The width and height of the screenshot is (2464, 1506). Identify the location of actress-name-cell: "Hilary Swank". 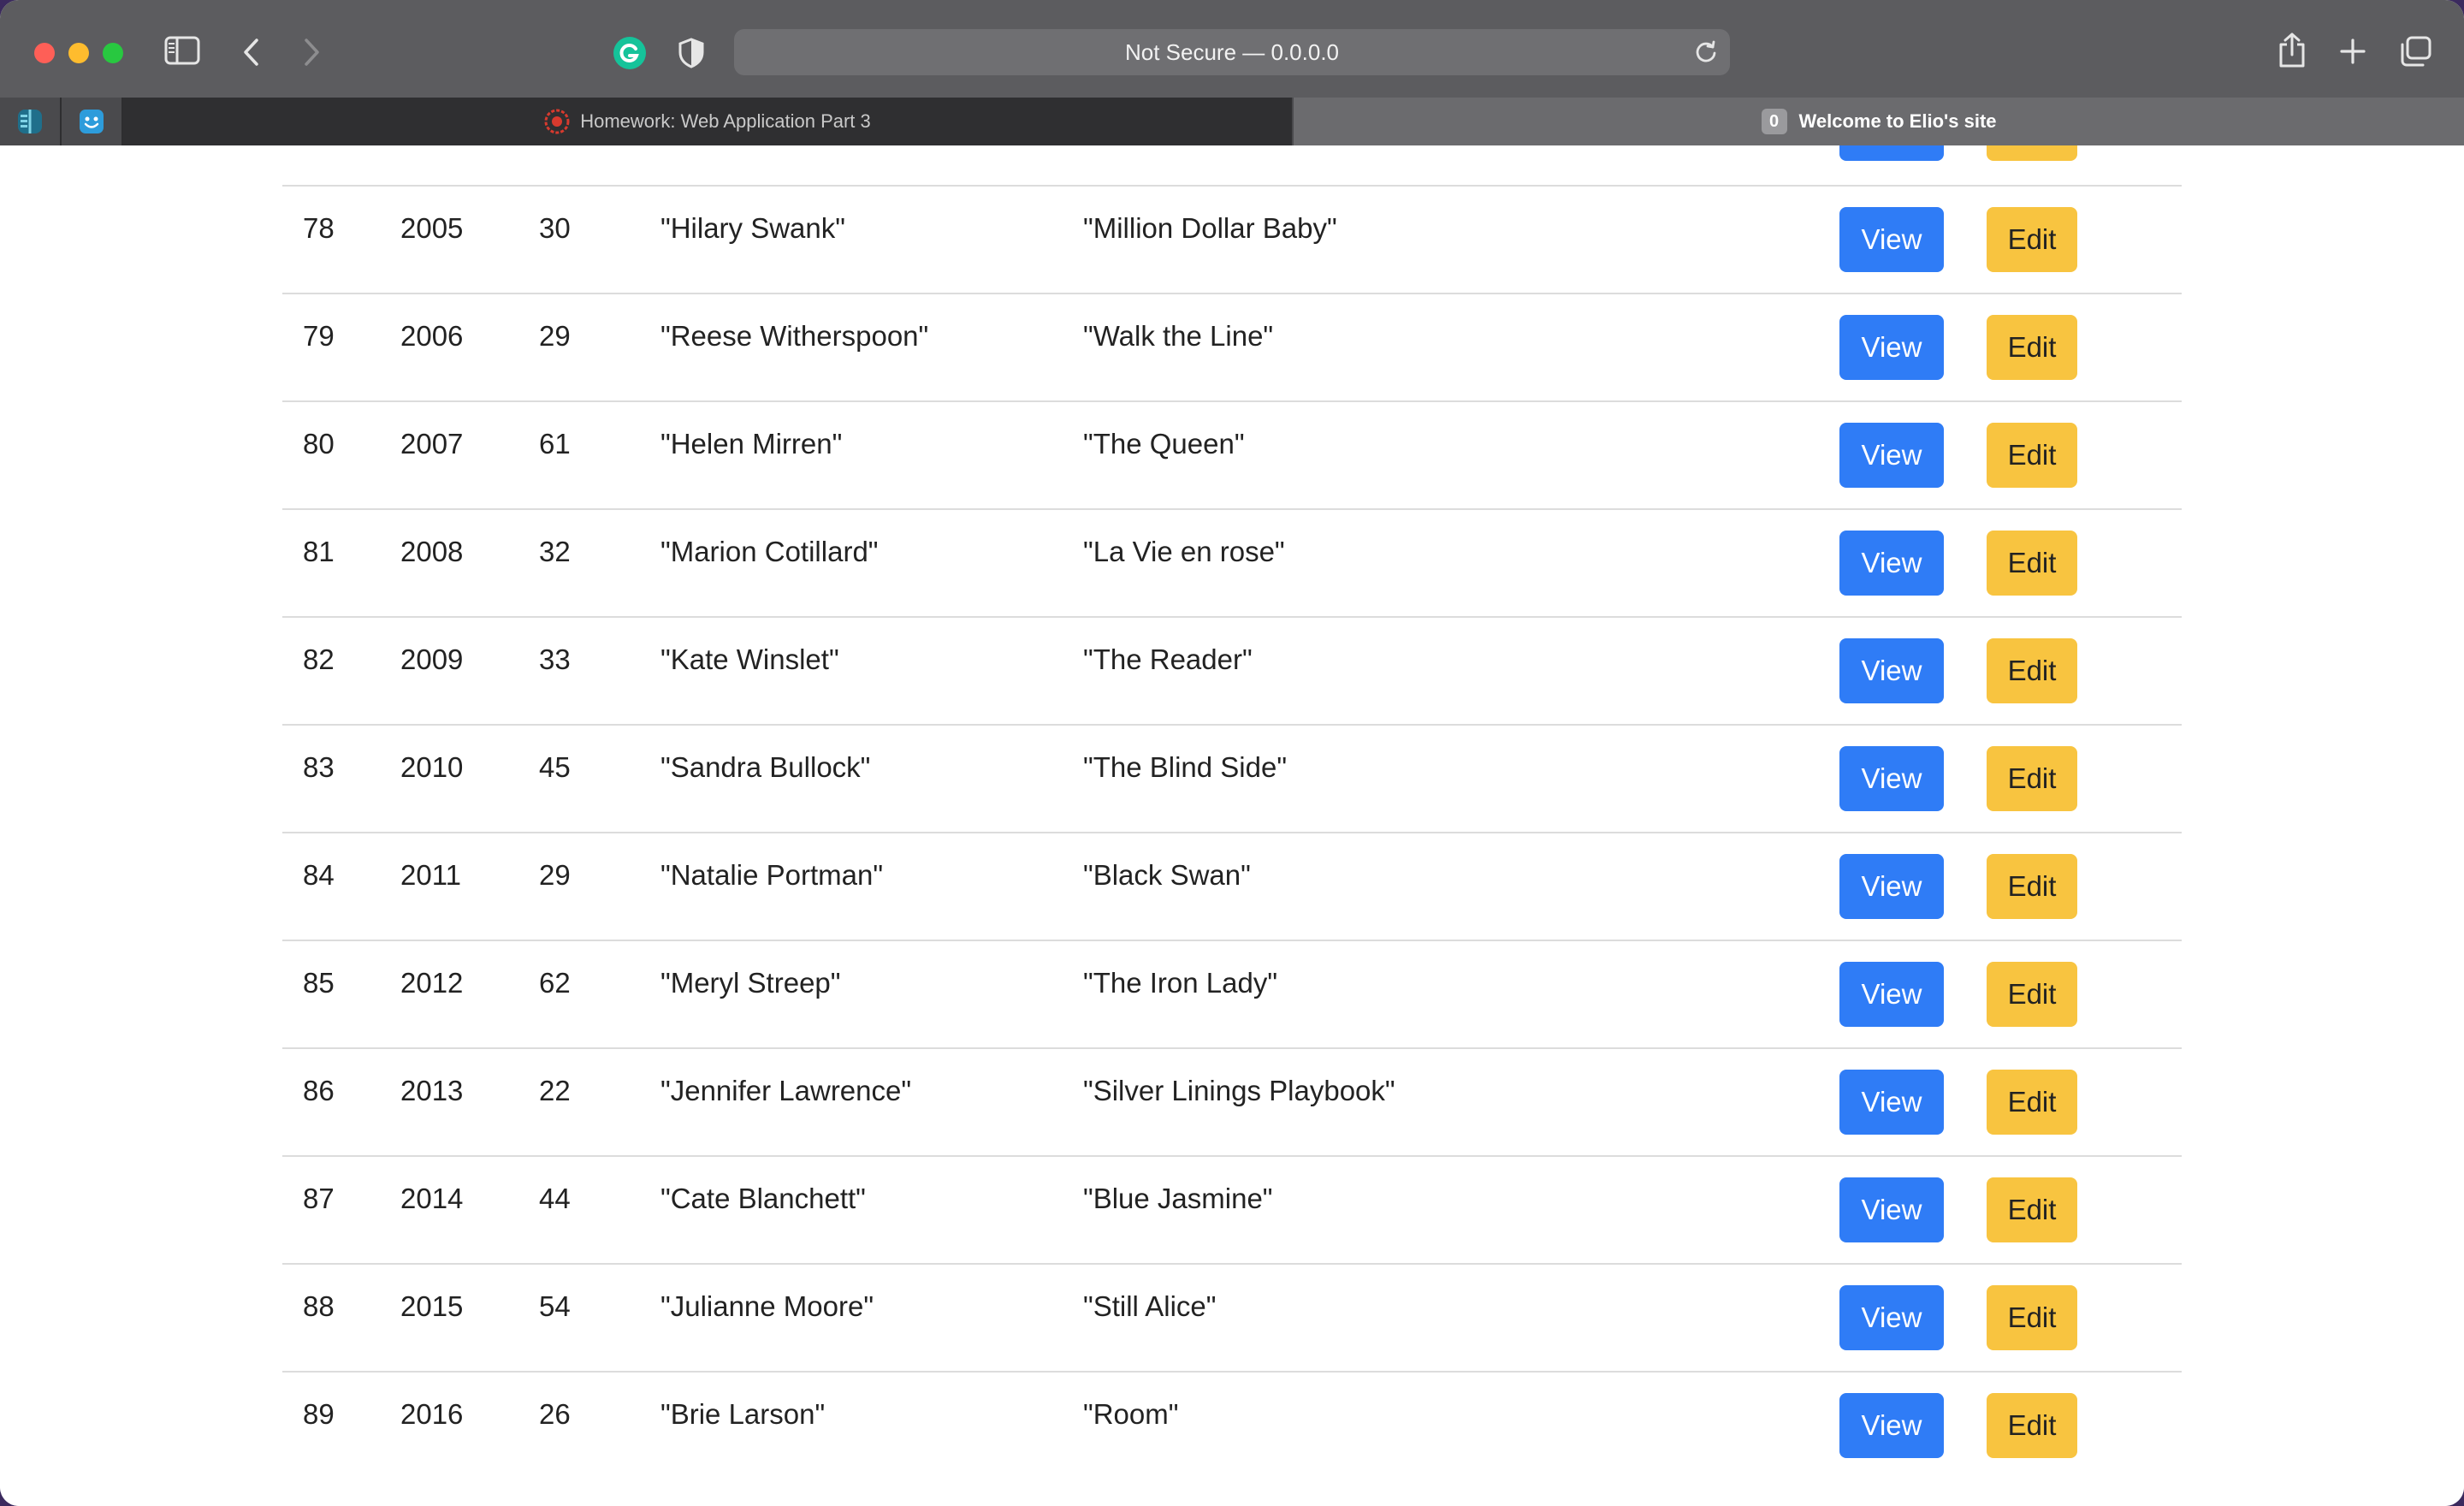
(752, 228).